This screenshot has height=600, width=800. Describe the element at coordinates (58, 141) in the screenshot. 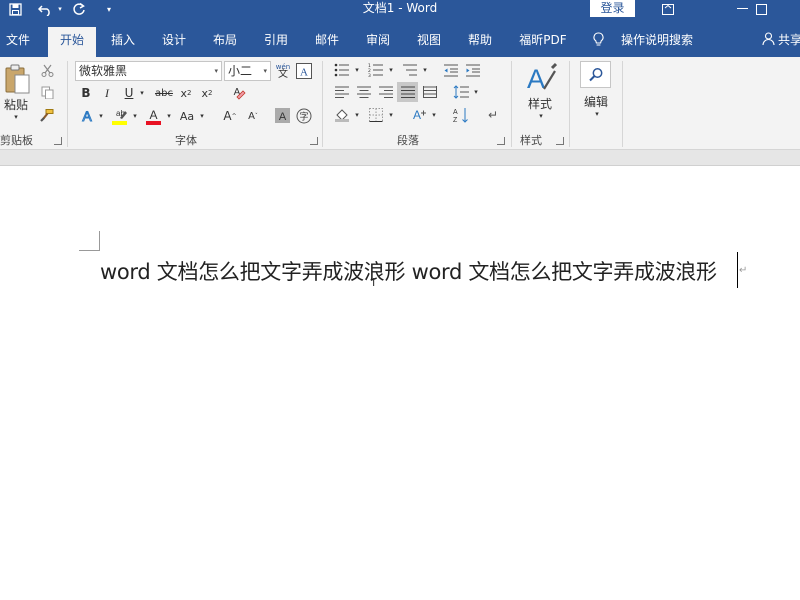

I see `clipboard-dialog-launcher` at that location.